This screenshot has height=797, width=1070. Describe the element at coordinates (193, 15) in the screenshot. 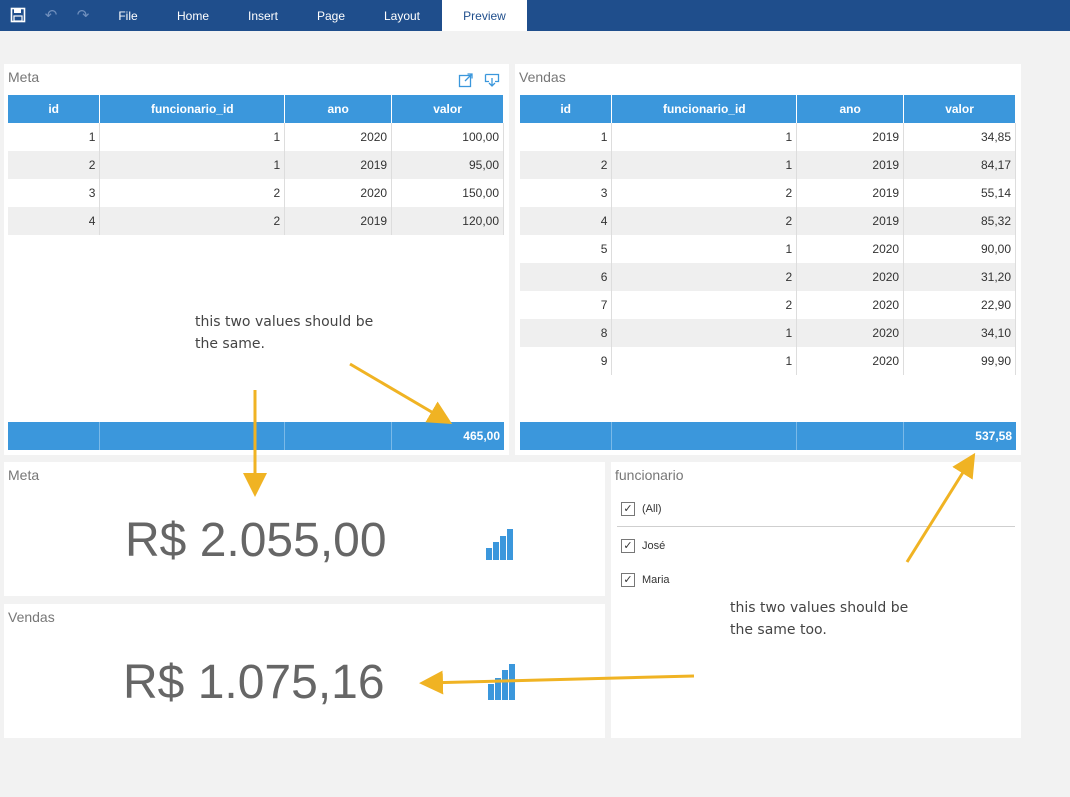

I see `menu-home: Home` at that location.